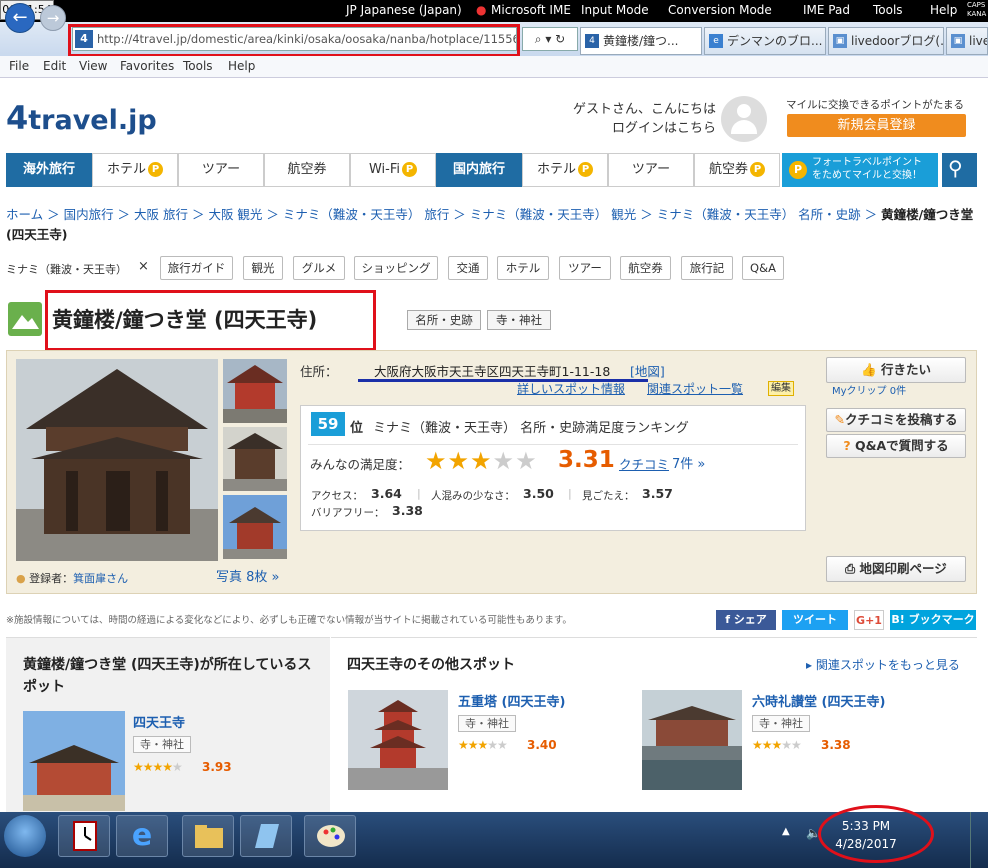  I want to click on tag-travelogue: 旅行記, so click(707, 268).